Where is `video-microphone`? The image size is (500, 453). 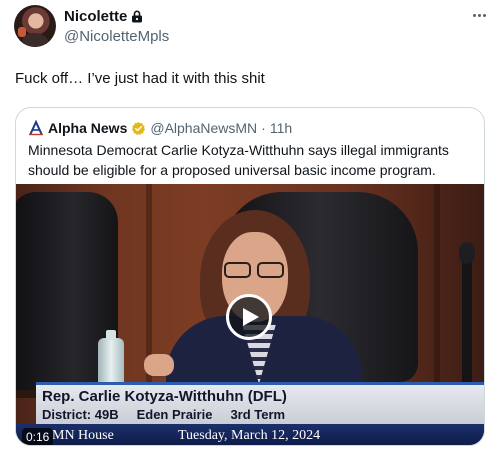
video-microphone is located at coordinates (467, 321).